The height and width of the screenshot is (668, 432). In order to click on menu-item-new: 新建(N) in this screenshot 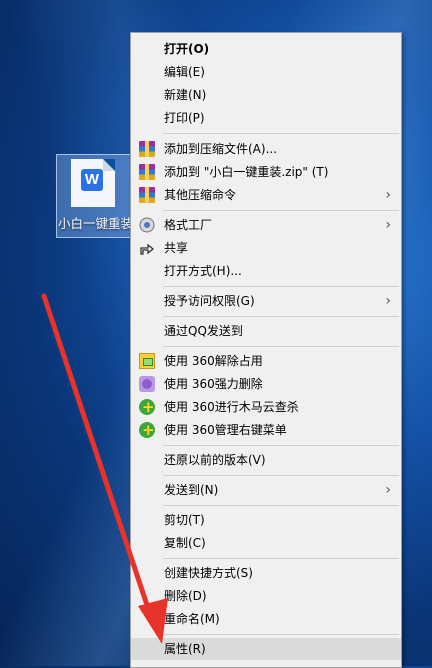, I will do `click(266, 95)`.